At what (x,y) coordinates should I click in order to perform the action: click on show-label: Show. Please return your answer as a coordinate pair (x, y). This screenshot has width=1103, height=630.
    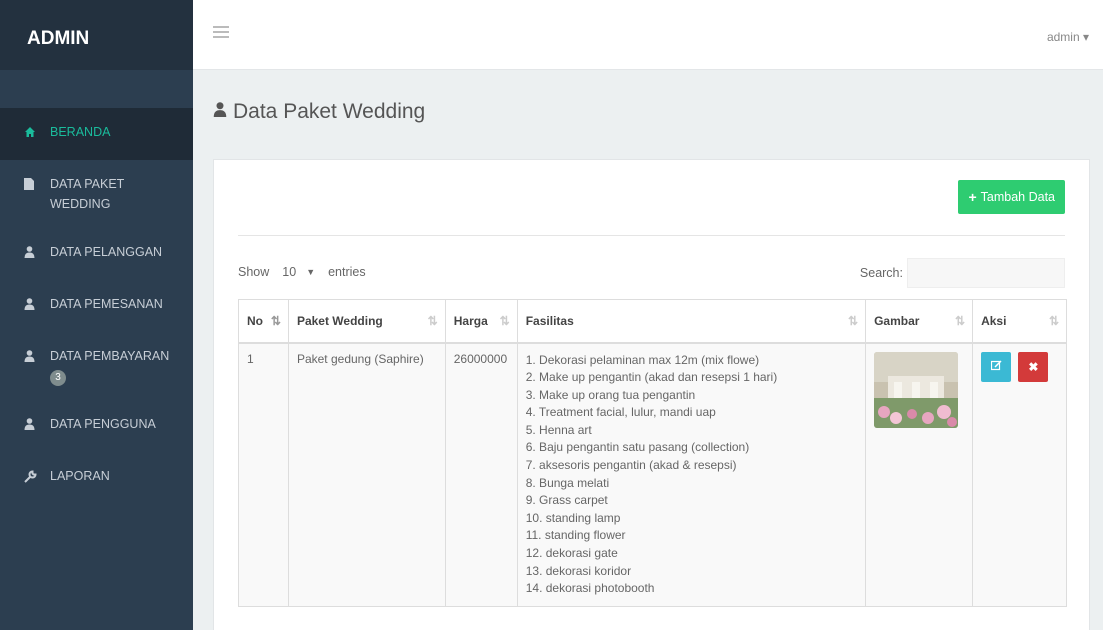
    Looking at the image, I should click on (254, 272).